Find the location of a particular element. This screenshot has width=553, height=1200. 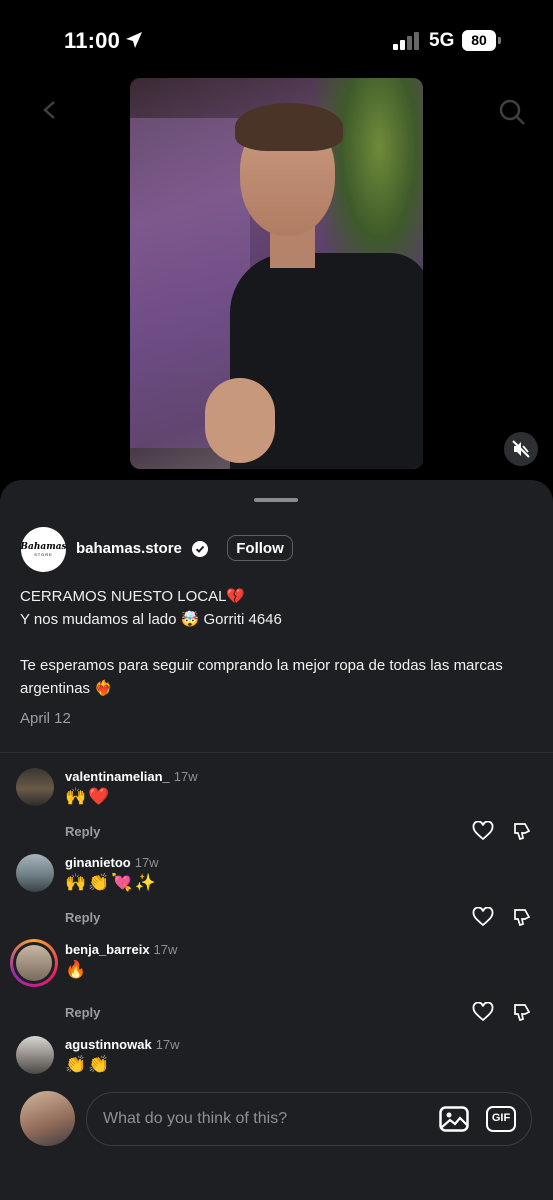

comment-input-placeholder: What do you think of this? is located at coordinates (195, 1118).